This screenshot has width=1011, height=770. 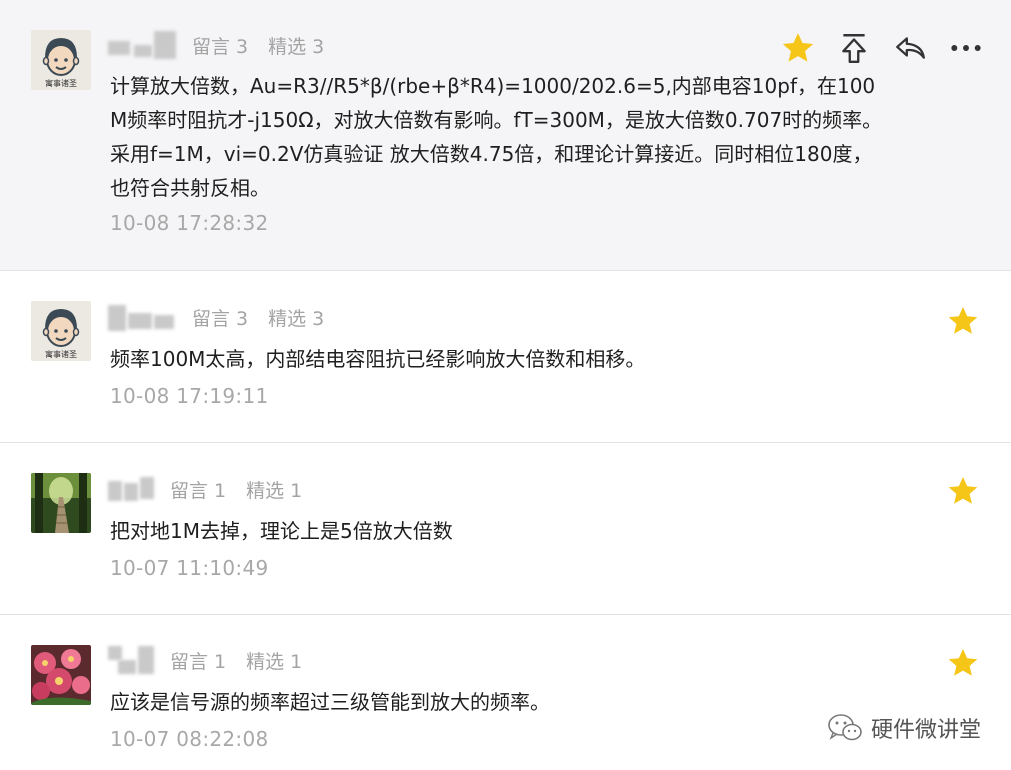 I want to click on flowers-icon, so click(x=61, y=675).